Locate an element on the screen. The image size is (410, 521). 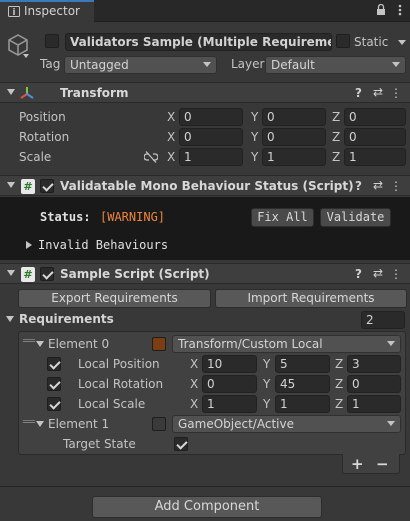
local-scale-z-field: 1 is located at coordinates (374, 404).